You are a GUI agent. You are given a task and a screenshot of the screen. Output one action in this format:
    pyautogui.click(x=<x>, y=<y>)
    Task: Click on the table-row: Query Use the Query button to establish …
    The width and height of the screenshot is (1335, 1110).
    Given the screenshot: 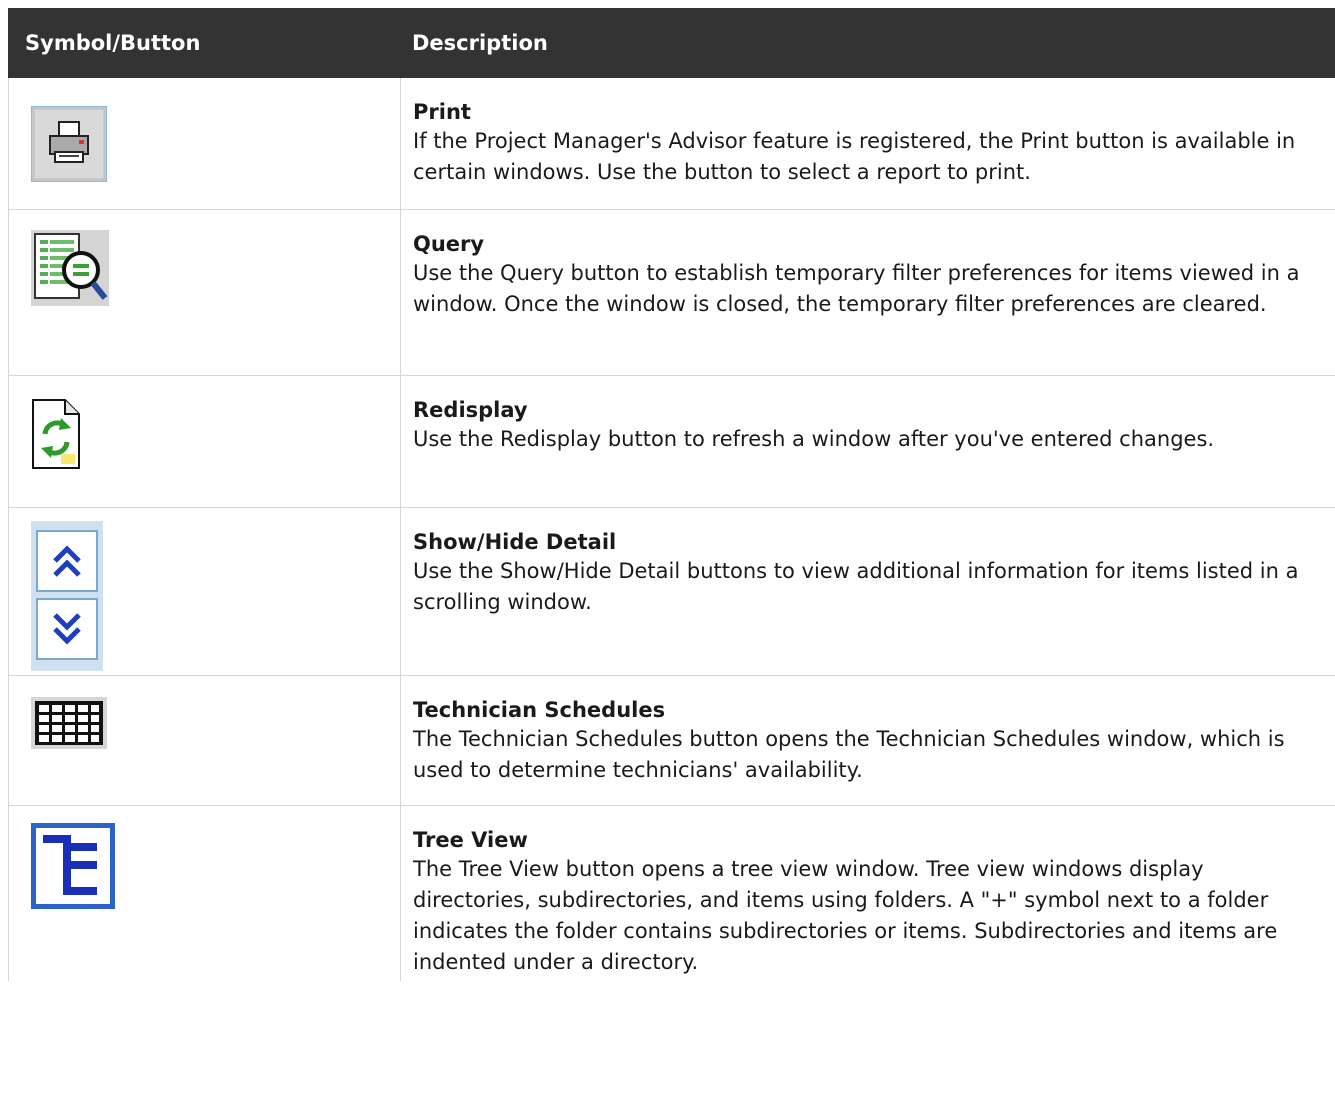 What is the action you would take?
    pyautogui.click(x=671, y=293)
    